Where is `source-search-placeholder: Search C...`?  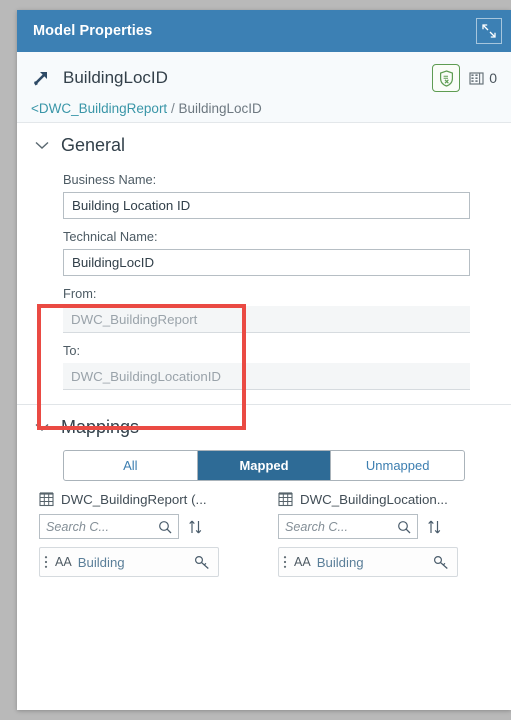
source-search-placeholder: Search C... is located at coordinates (77, 526).